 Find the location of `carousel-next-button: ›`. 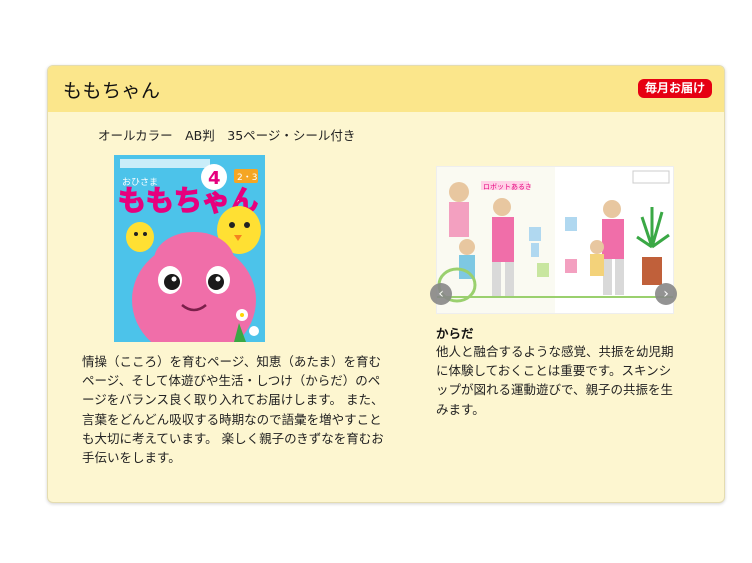

carousel-next-button: › is located at coordinates (666, 294).